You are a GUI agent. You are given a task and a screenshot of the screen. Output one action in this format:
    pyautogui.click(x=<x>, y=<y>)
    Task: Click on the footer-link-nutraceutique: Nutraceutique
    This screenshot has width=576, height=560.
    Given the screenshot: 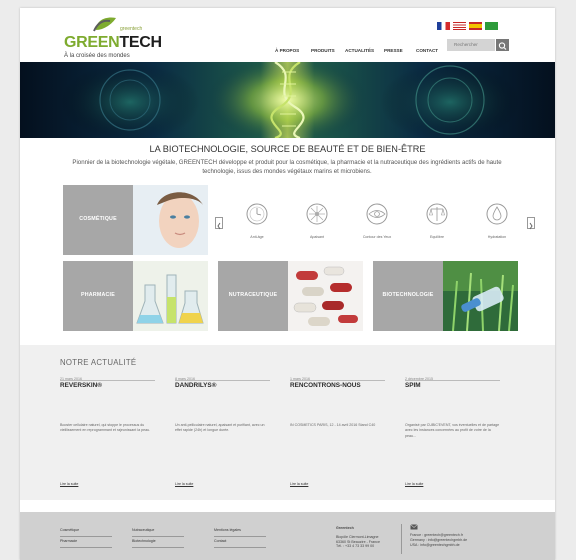 What is the action you would take?
    pyautogui.click(x=143, y=530)
    